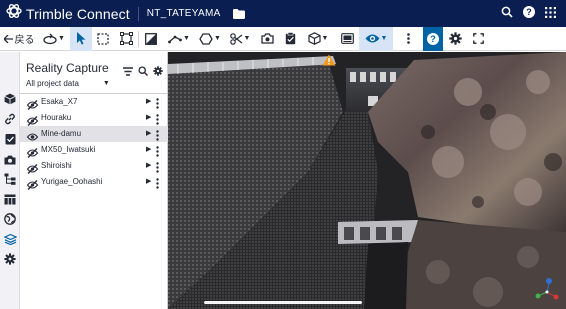  I want to click on list-item: Esaka_X7 ▶, so click(94, 102).